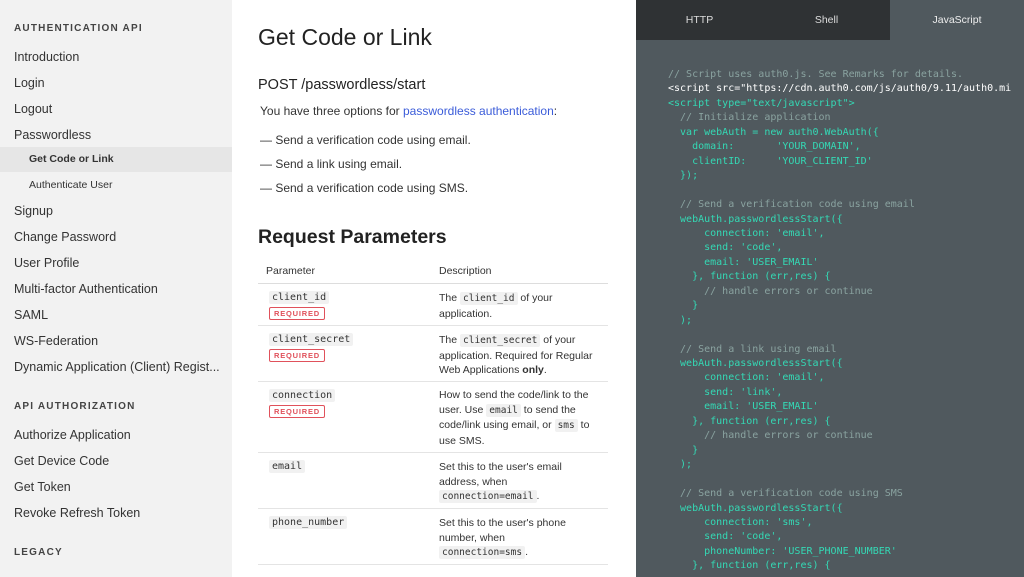  I want to click on passwordless-authentication-link: passwordless authentication, so click(478, 111).